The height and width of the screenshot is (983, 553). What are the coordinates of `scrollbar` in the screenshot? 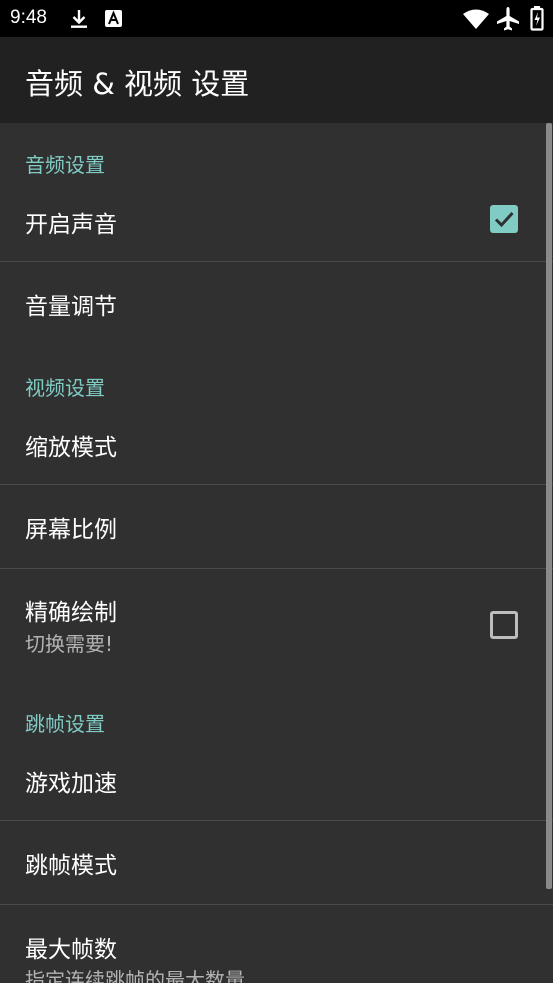 It's located at (549, 506).